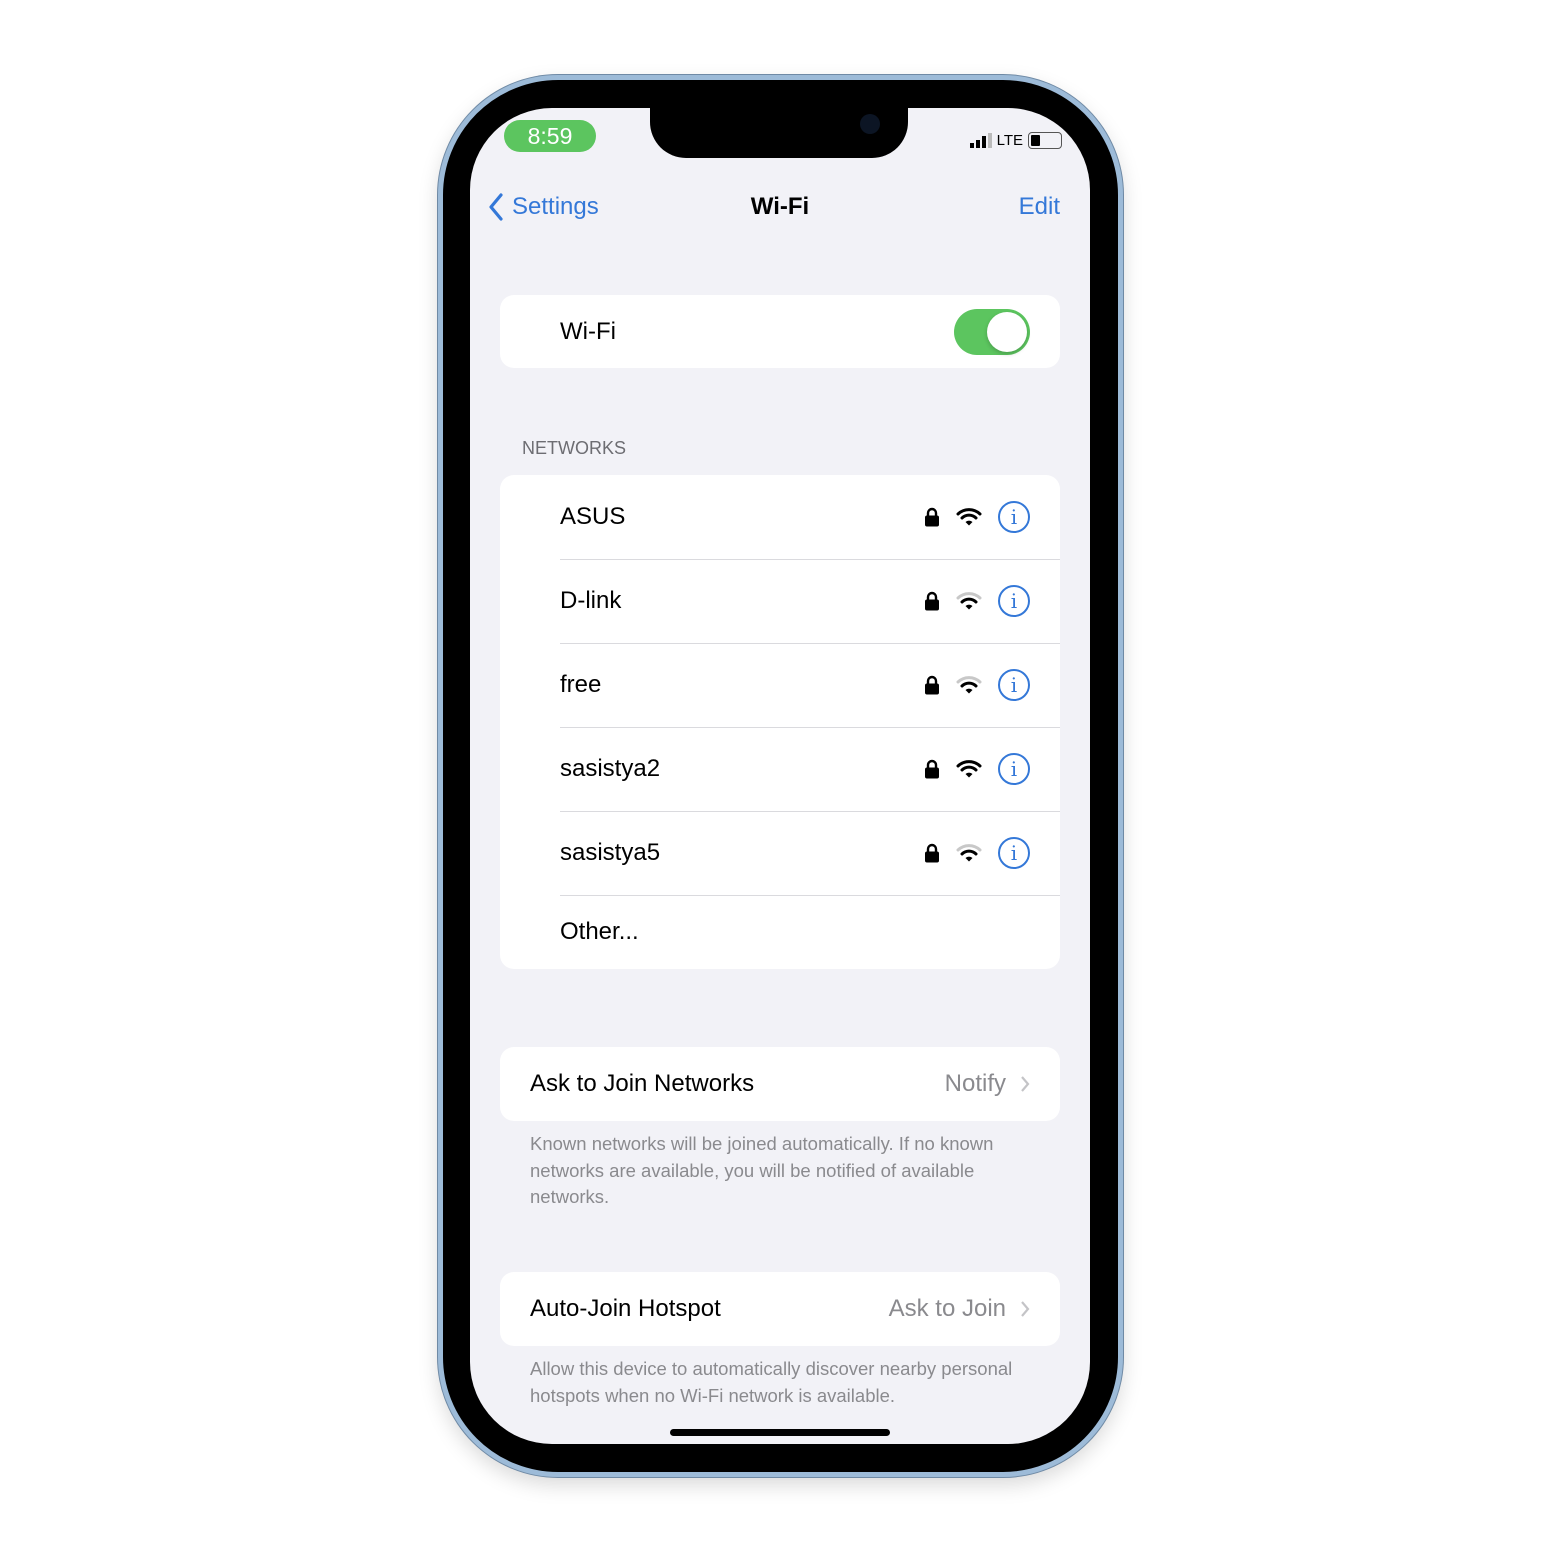 The width and height of the screenshot is (1560, 1550). What do you see at coordinates (550, 136) in the screenshot?
I see `status-time: 8:59` at bounding box center [550, 136].